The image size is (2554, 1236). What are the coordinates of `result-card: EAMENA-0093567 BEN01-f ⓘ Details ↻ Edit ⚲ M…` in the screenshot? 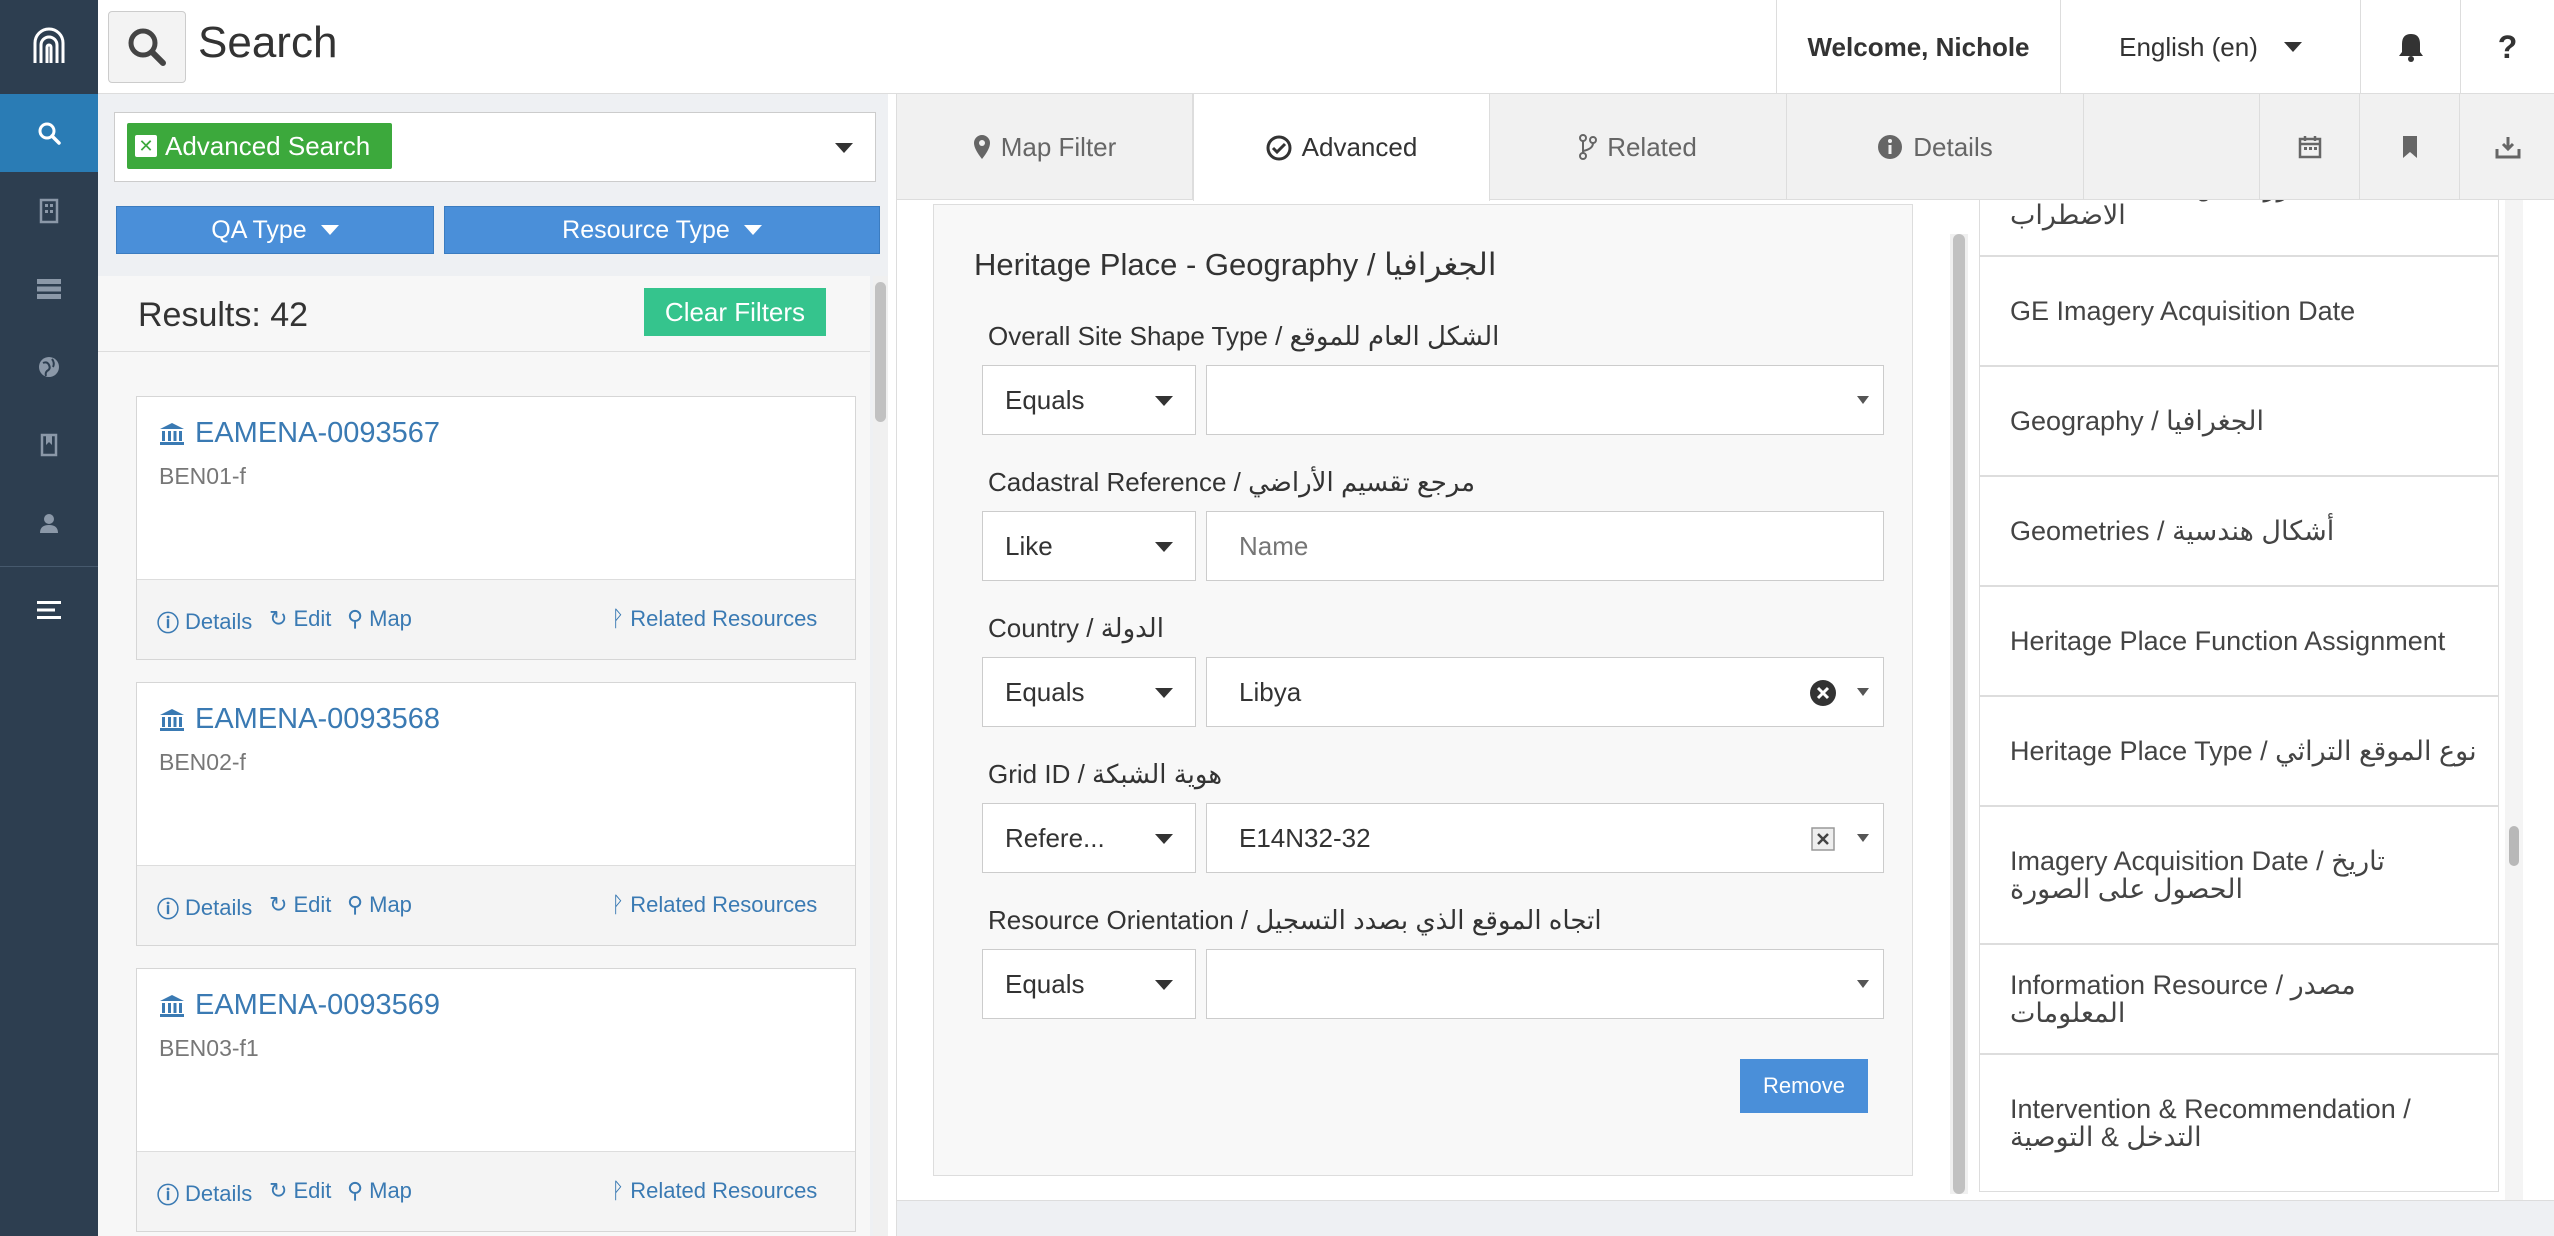 It's located at (496, 528).